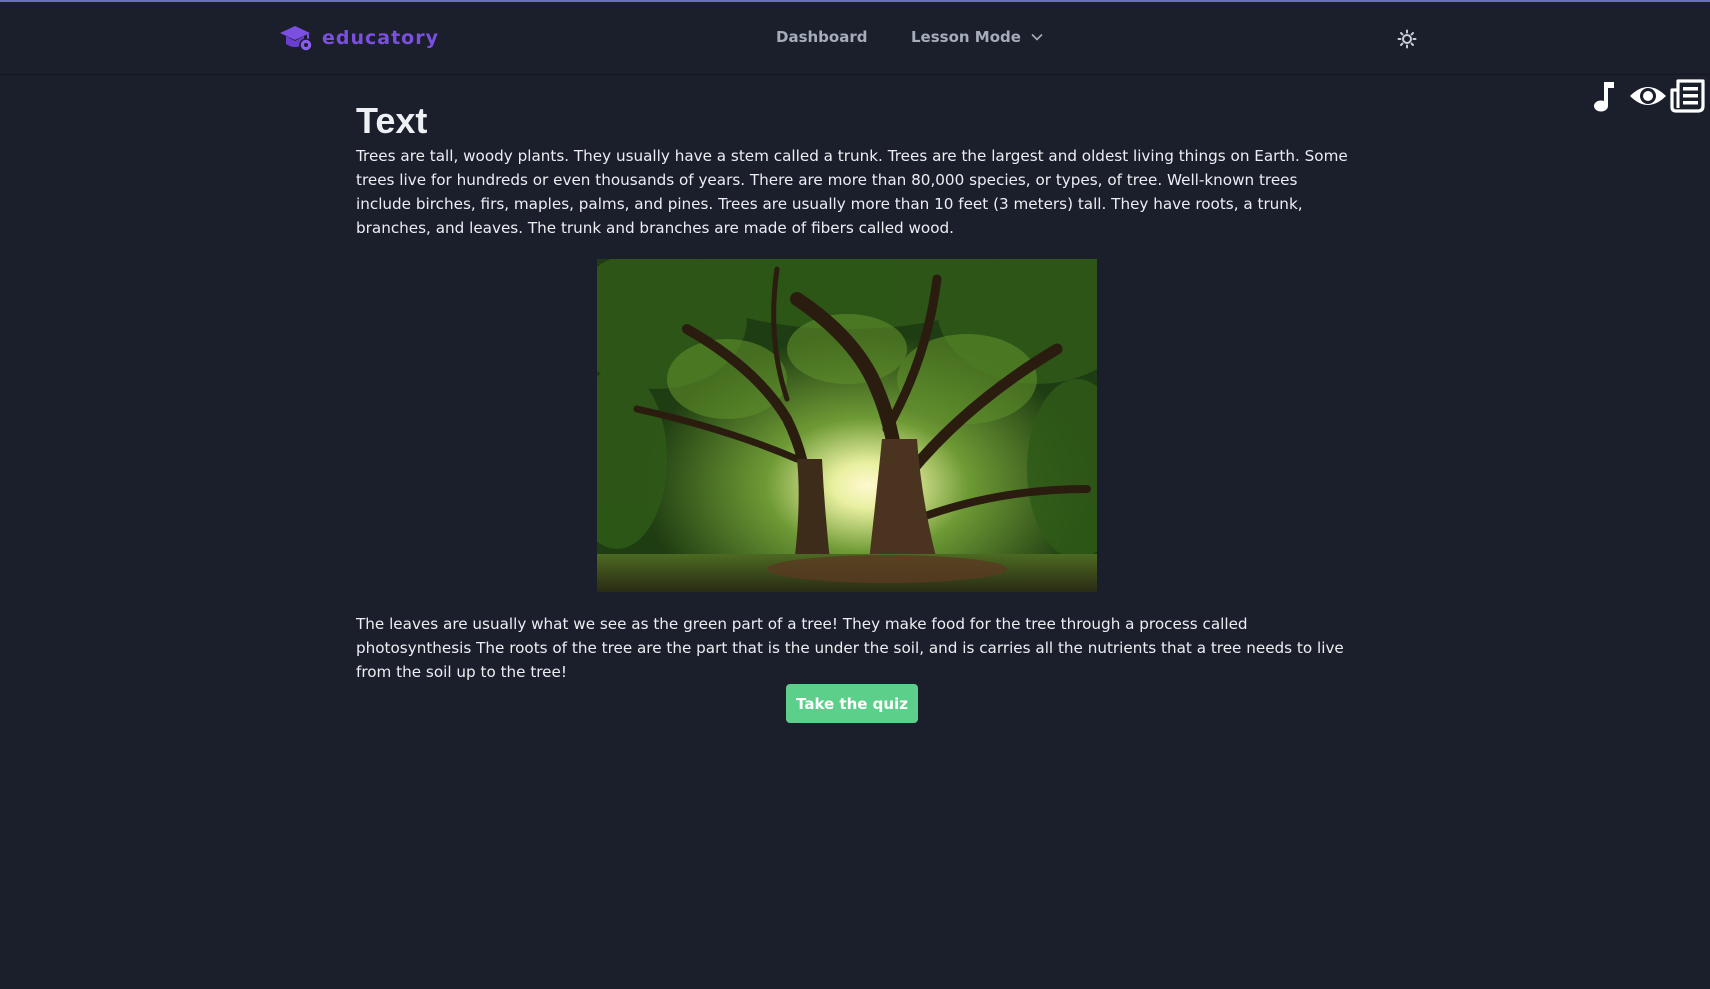  Describe the element at coordinates (847, 425) in the screenshot. I see `tree-image` at that location.